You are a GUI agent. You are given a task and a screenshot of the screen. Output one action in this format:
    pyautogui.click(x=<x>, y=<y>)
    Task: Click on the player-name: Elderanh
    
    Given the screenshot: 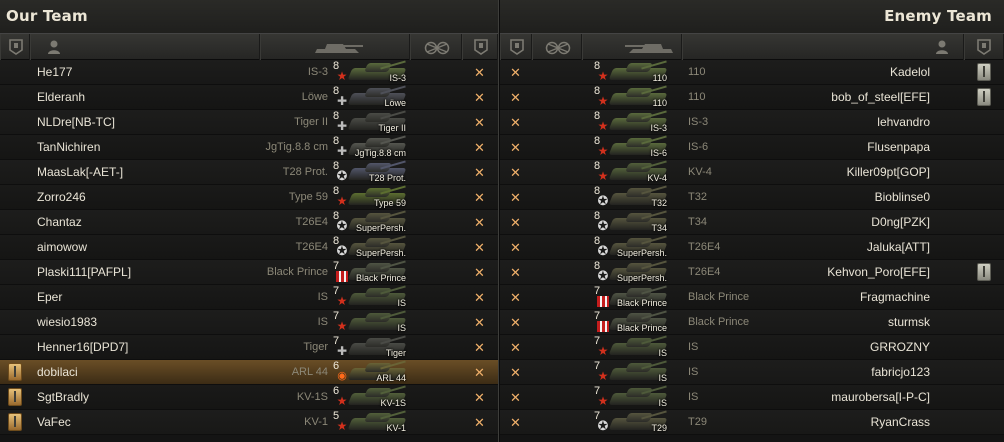 What is the action you would take?
    pyautogui.click(x=61, y=97)
    